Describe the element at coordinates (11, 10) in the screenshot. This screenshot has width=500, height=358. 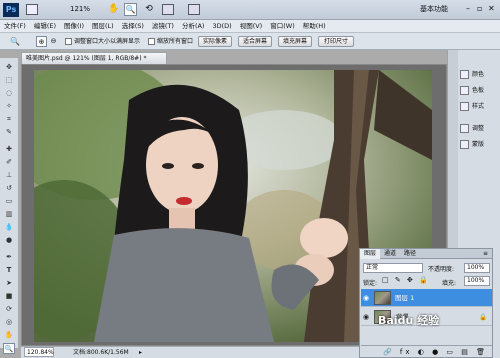
I see `ps-logo: Ps` at that location.